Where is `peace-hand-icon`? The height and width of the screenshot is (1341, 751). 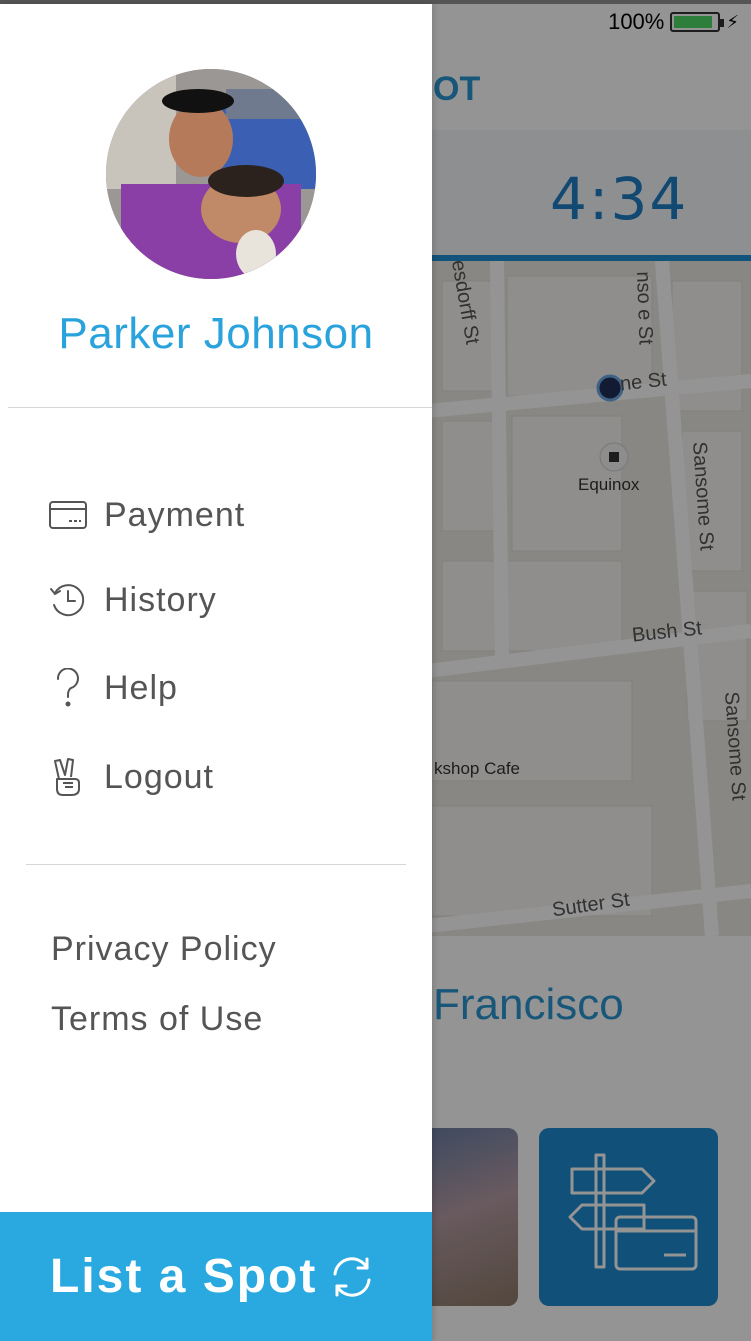 peace-hand-icon is located at coordinates (68, 777).